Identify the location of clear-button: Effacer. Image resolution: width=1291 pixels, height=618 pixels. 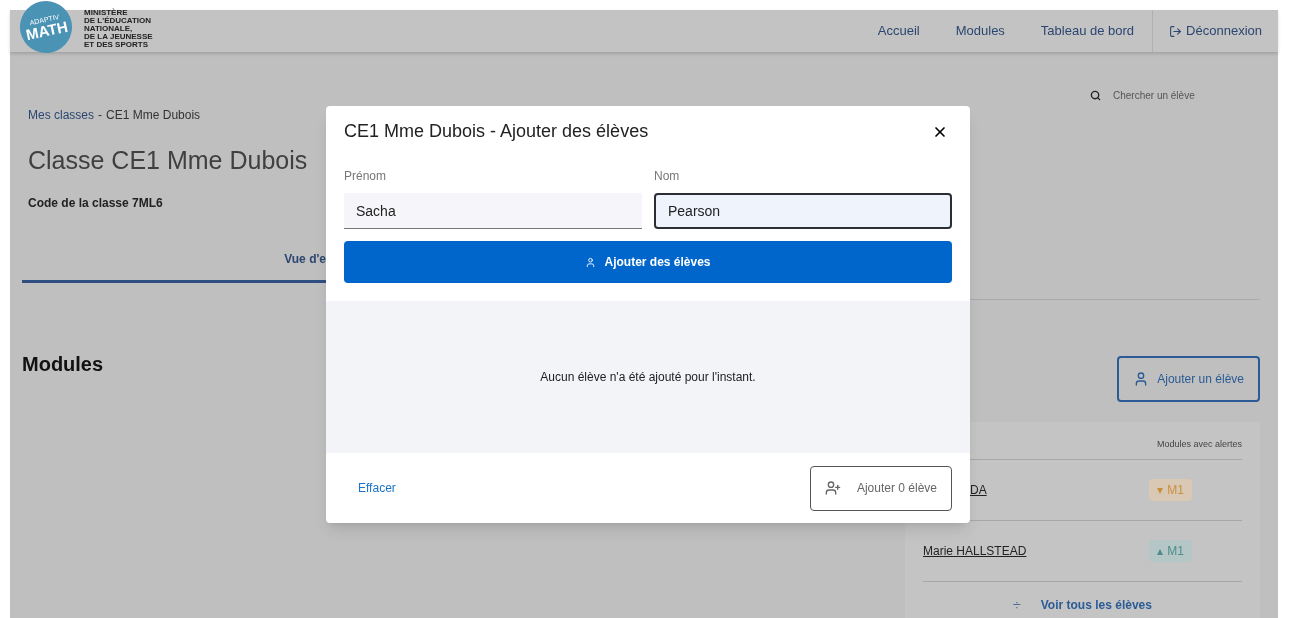
(377, 488).